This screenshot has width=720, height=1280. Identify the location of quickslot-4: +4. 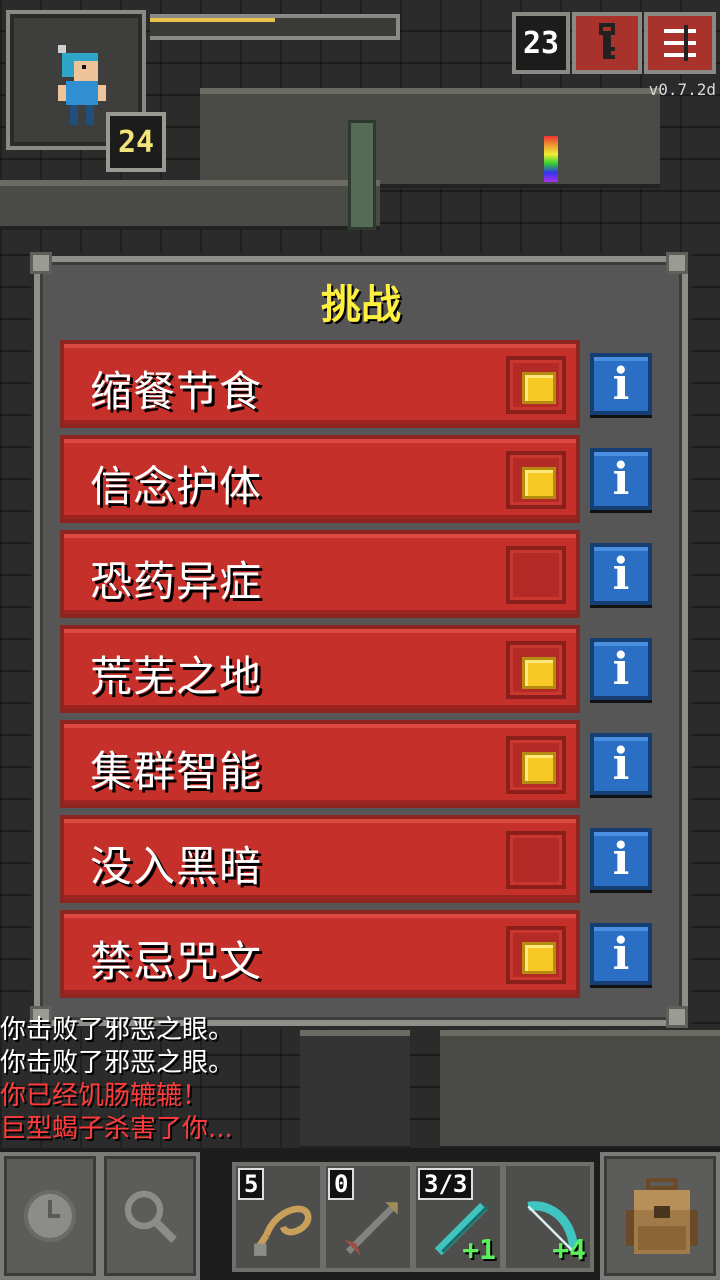
(548, 1217).